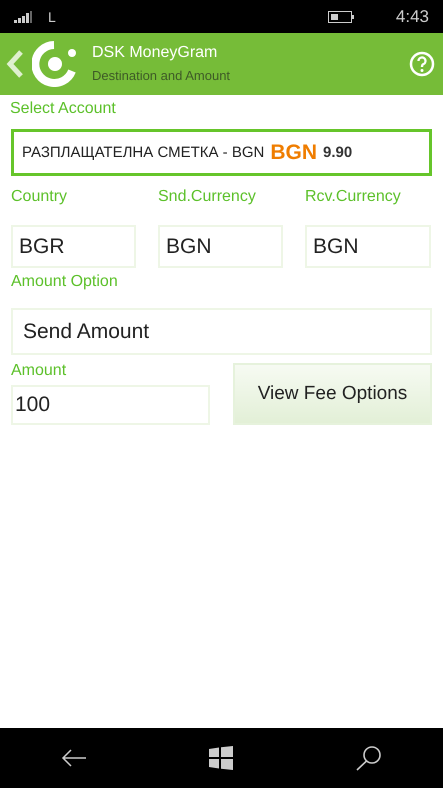 This screenshot has height=788, width=443. I want to click on signal-icon, so click(23, 16).